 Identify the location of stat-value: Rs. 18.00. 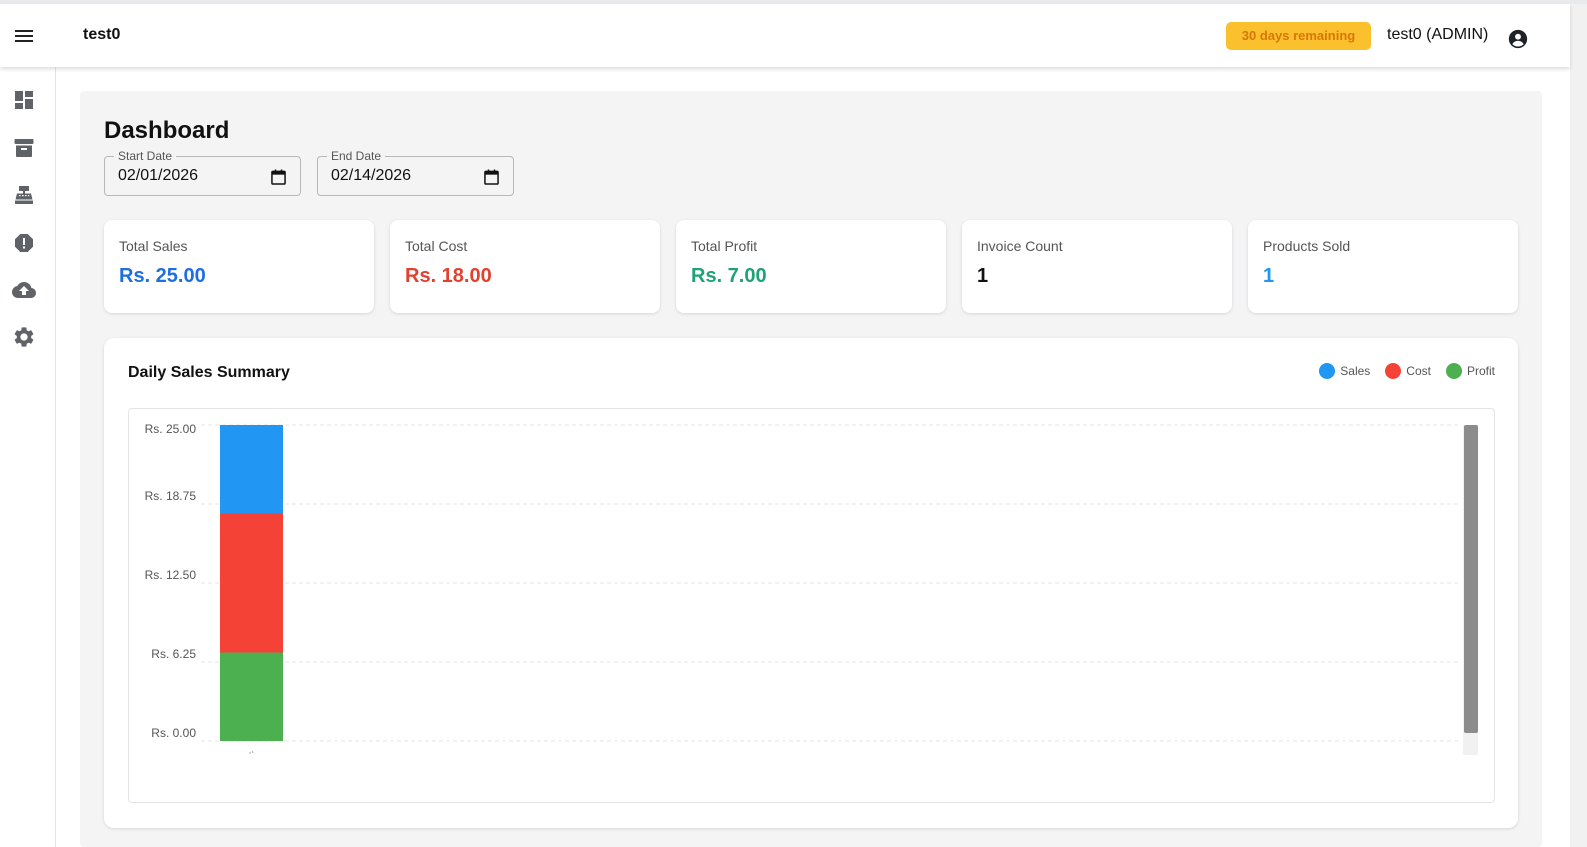
(448, 276).